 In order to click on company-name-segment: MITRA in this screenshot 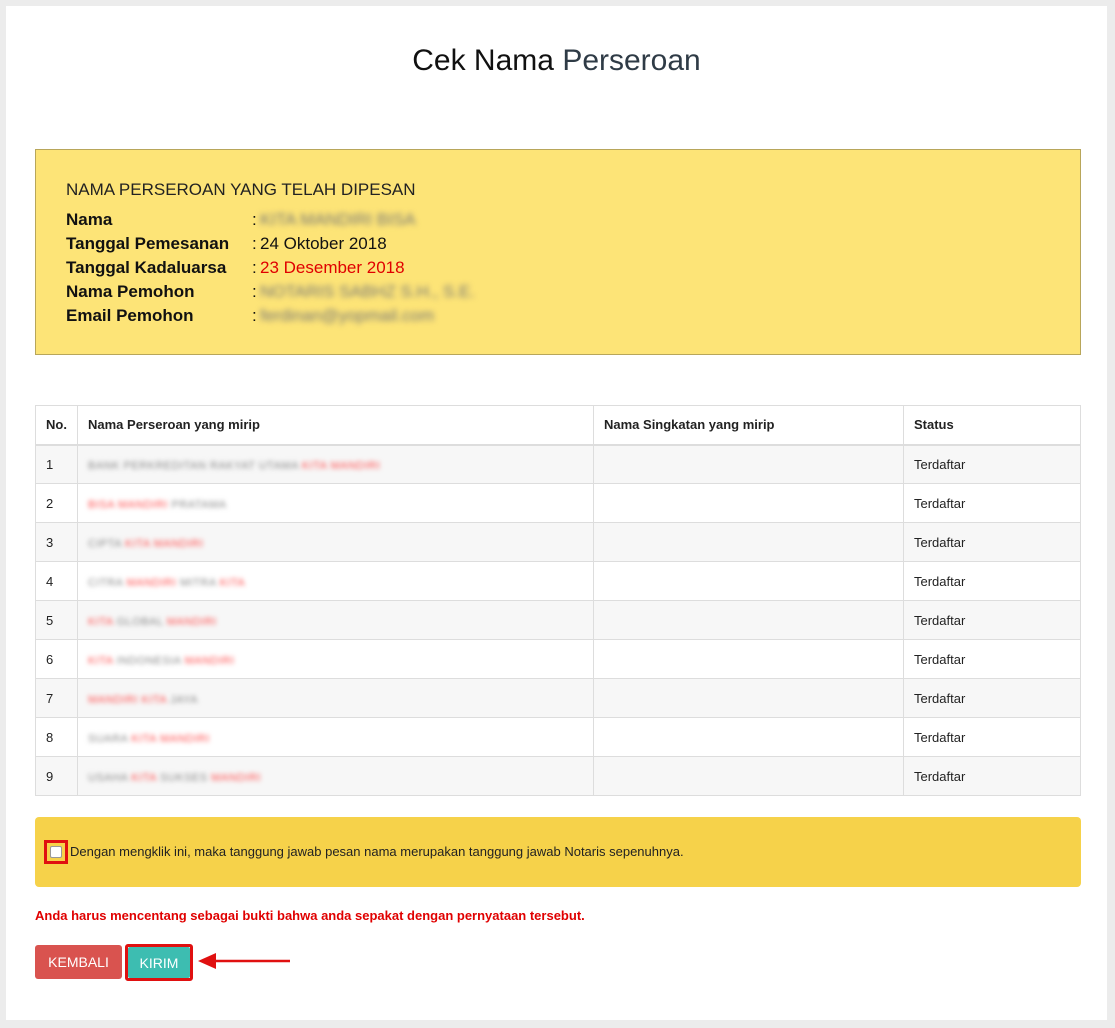, I will do `click(198, 582)`.